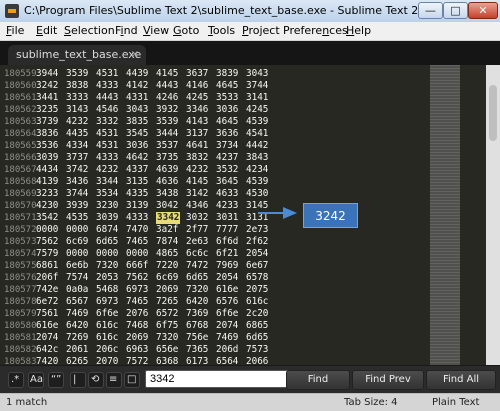 The image size is (500, 411). I want to click on hex-word: 7969, so click(227, 265).